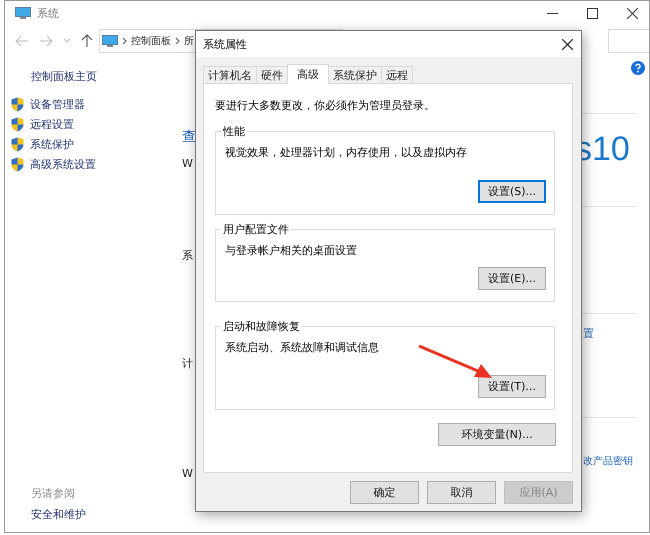 The width and height of the screenshot is (650, 535). Describe the element at coordinates (48, 13) in the screenshot. I see `window-title: 系统` at that location.